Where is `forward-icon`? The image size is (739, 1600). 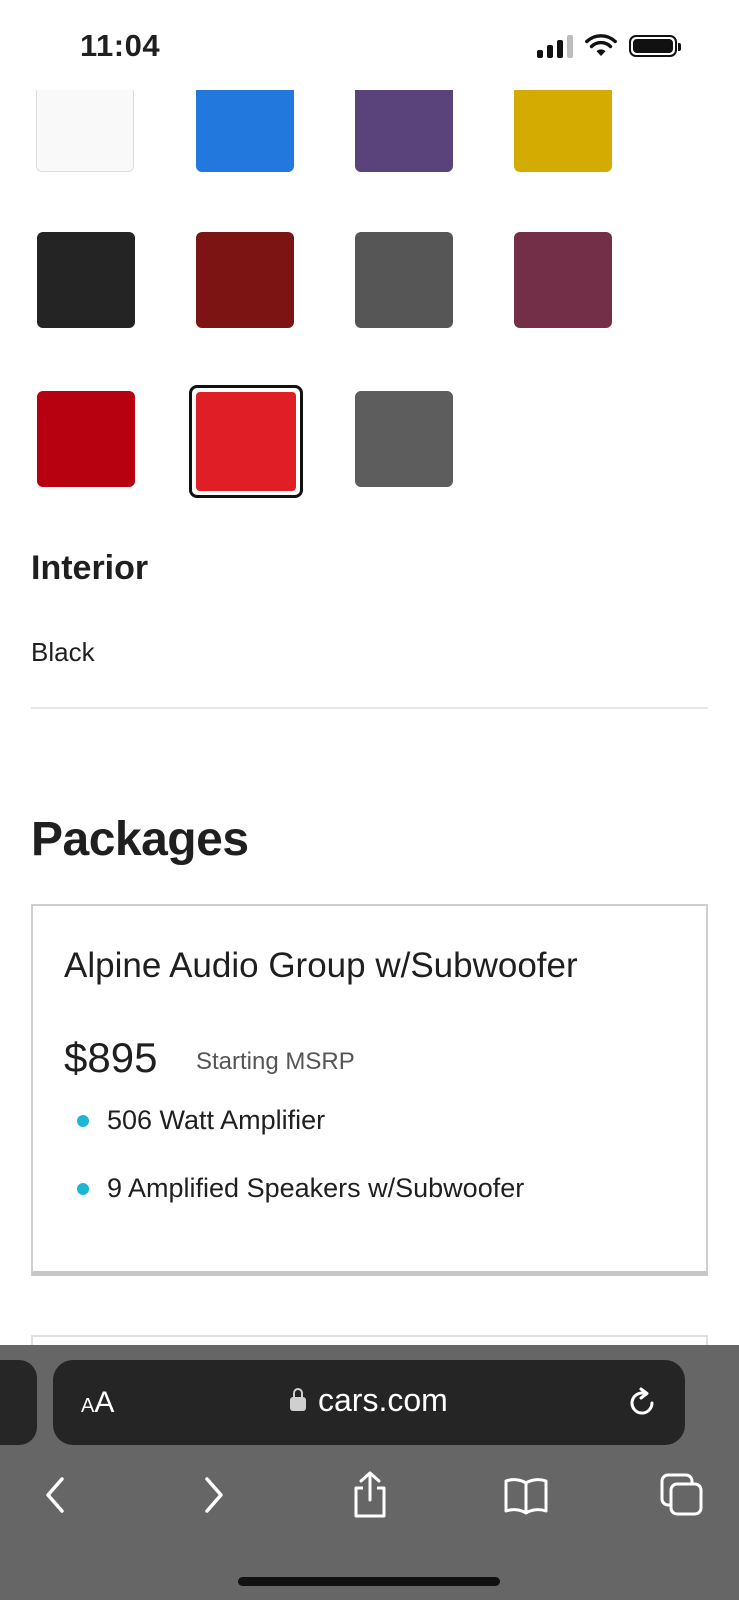
forward-icon is located at coordinates (214, 1495).